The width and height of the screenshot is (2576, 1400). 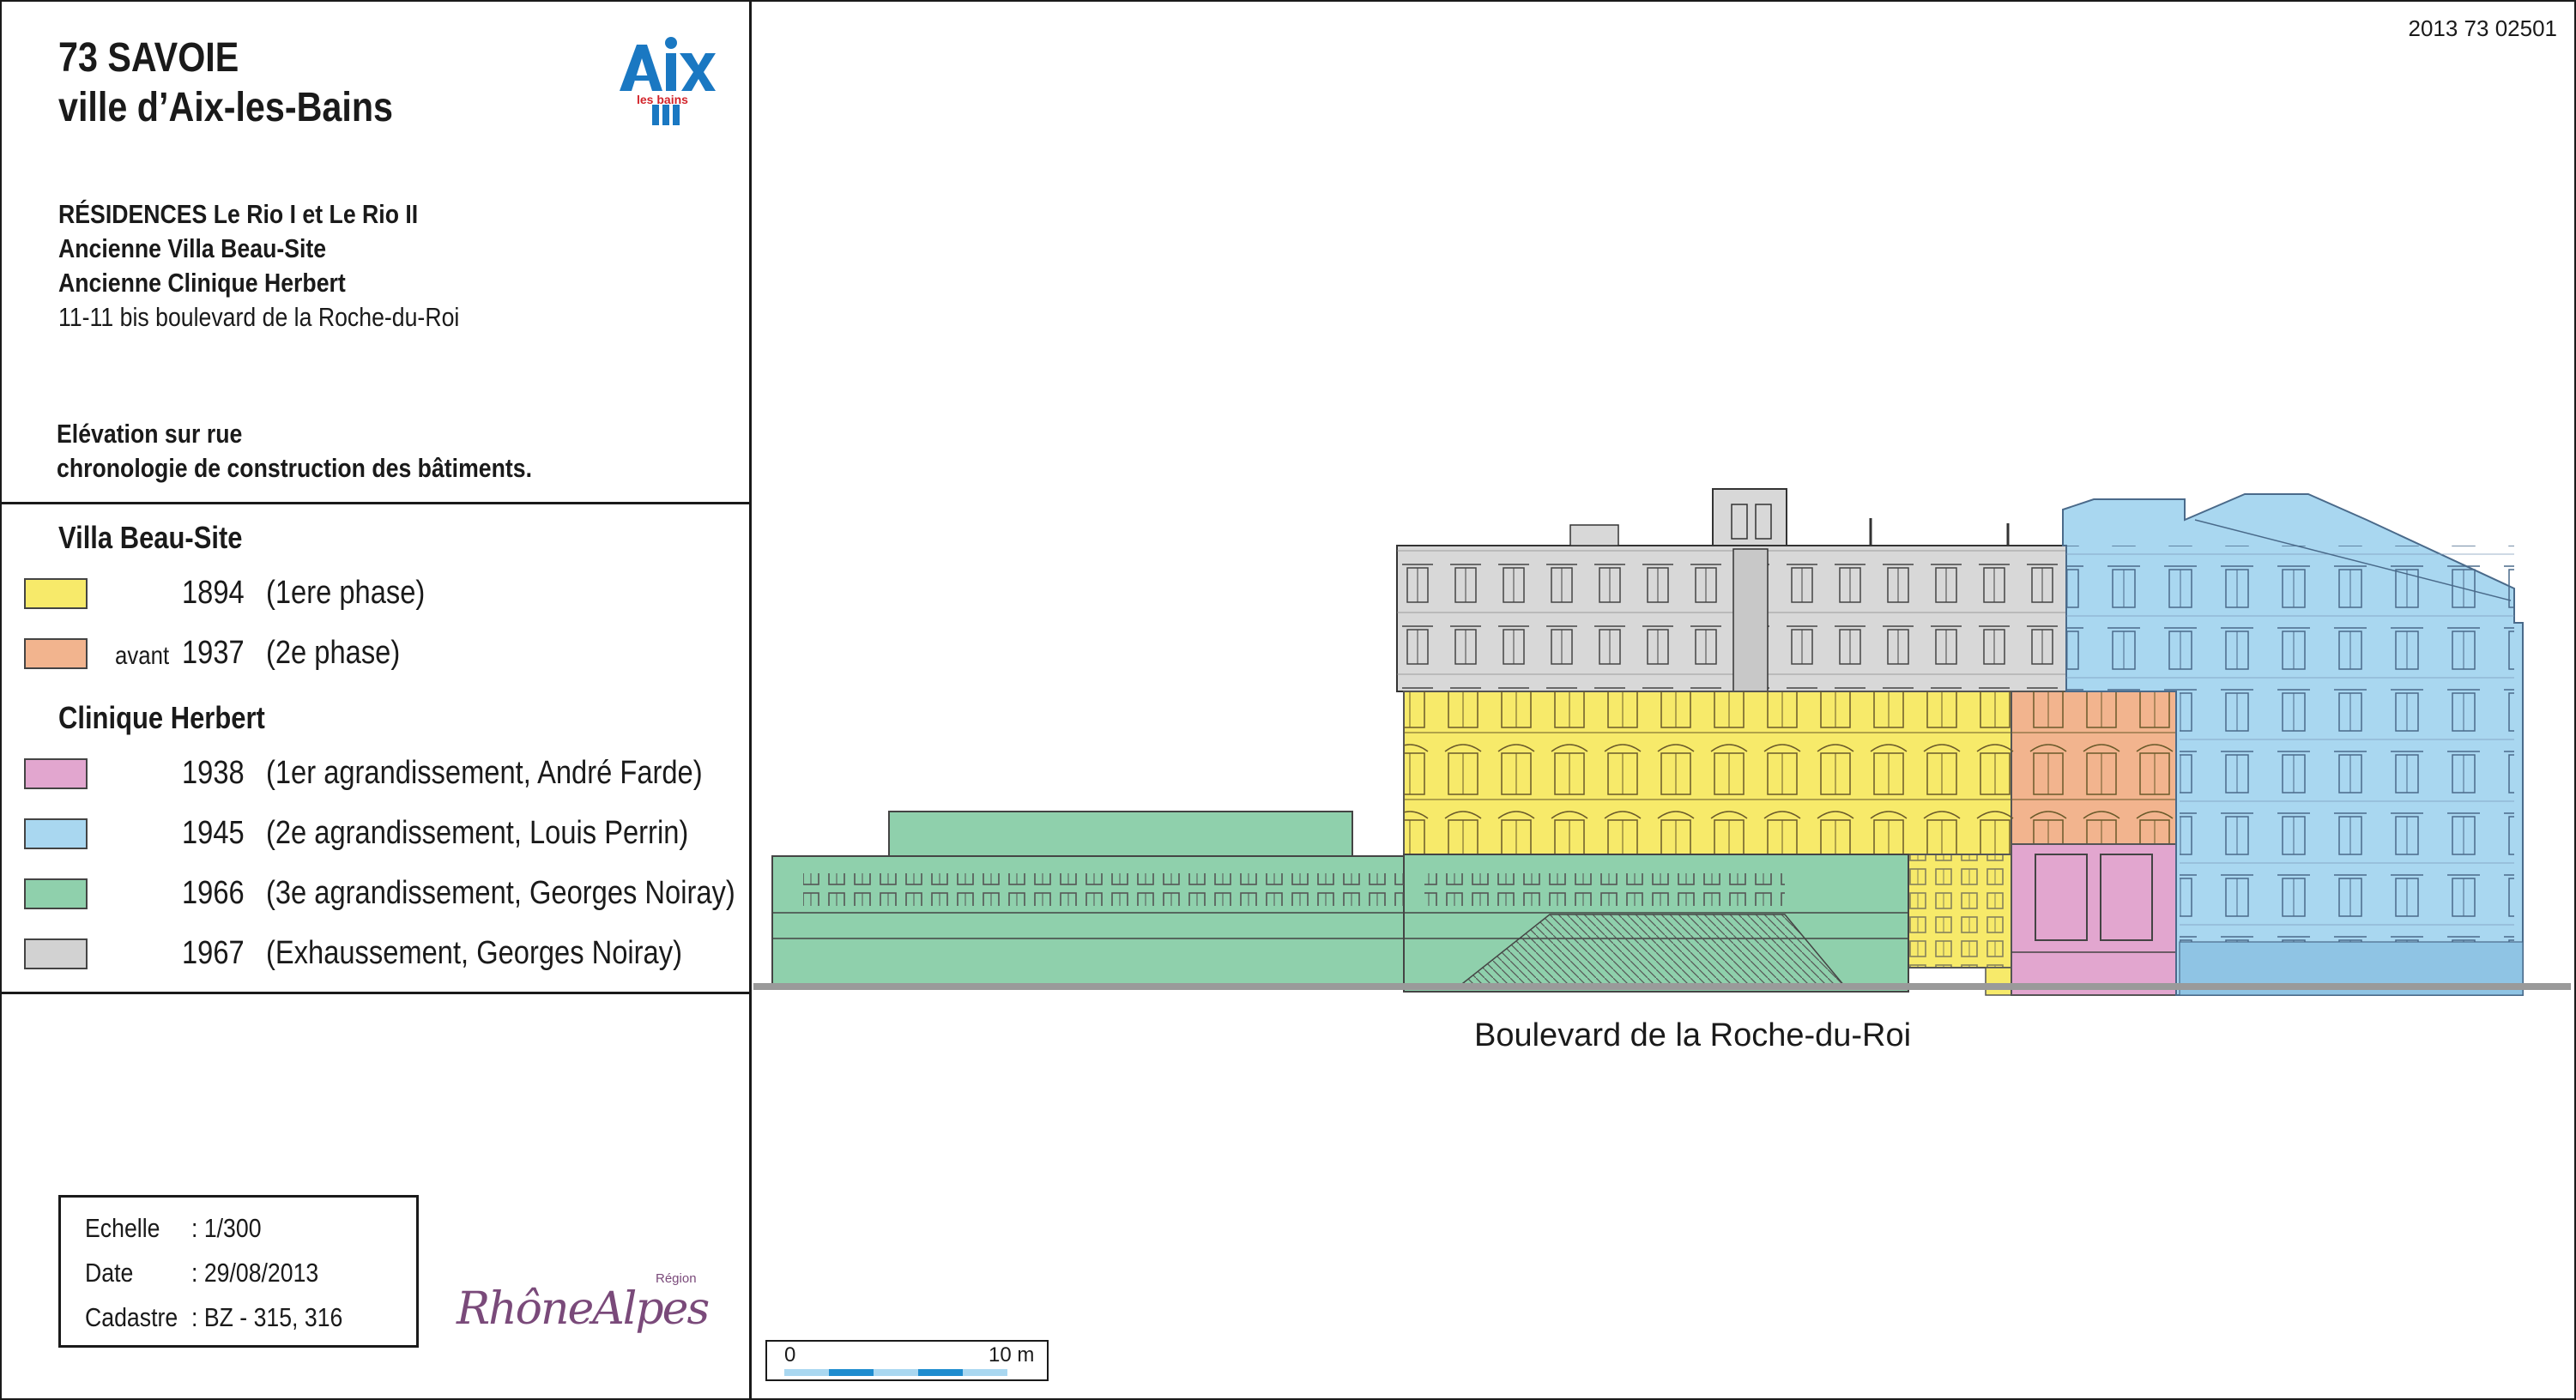 I want to click on street-label: Boulevard de la Roche-du-Roi, so click(x=1693, y=1035).